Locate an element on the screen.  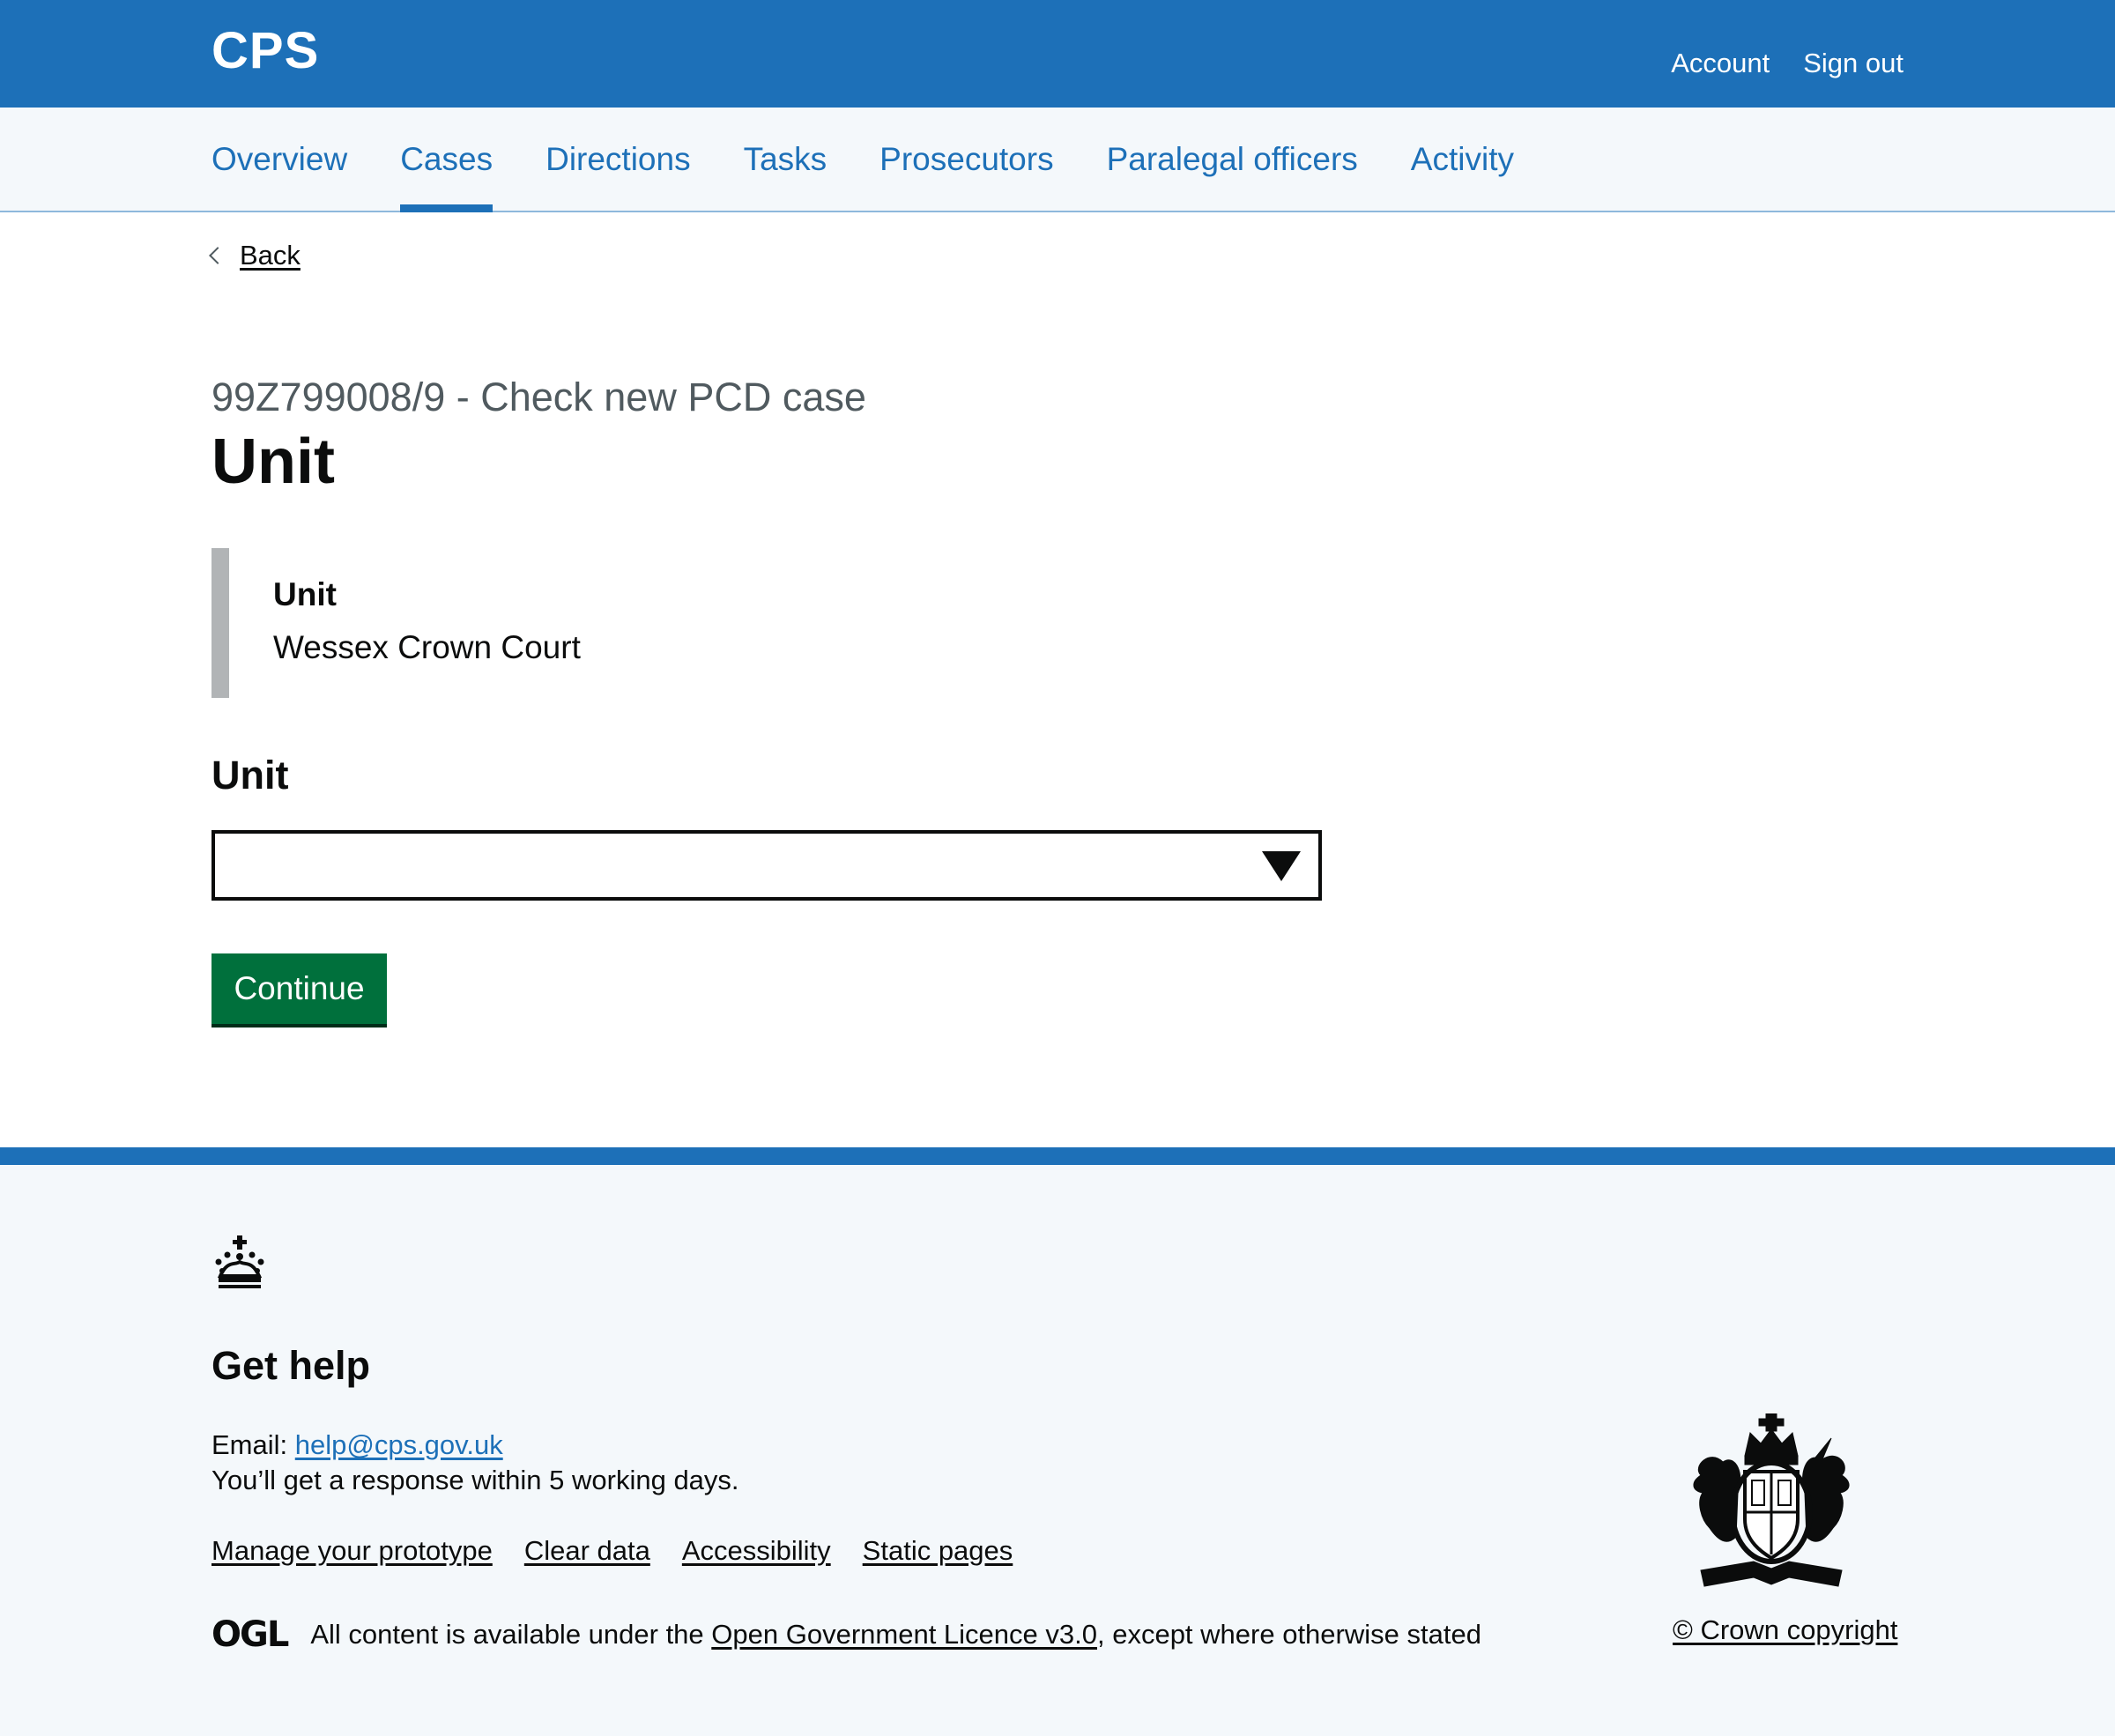
nav-link-overview: Overview is located at coordinates (280, 159).